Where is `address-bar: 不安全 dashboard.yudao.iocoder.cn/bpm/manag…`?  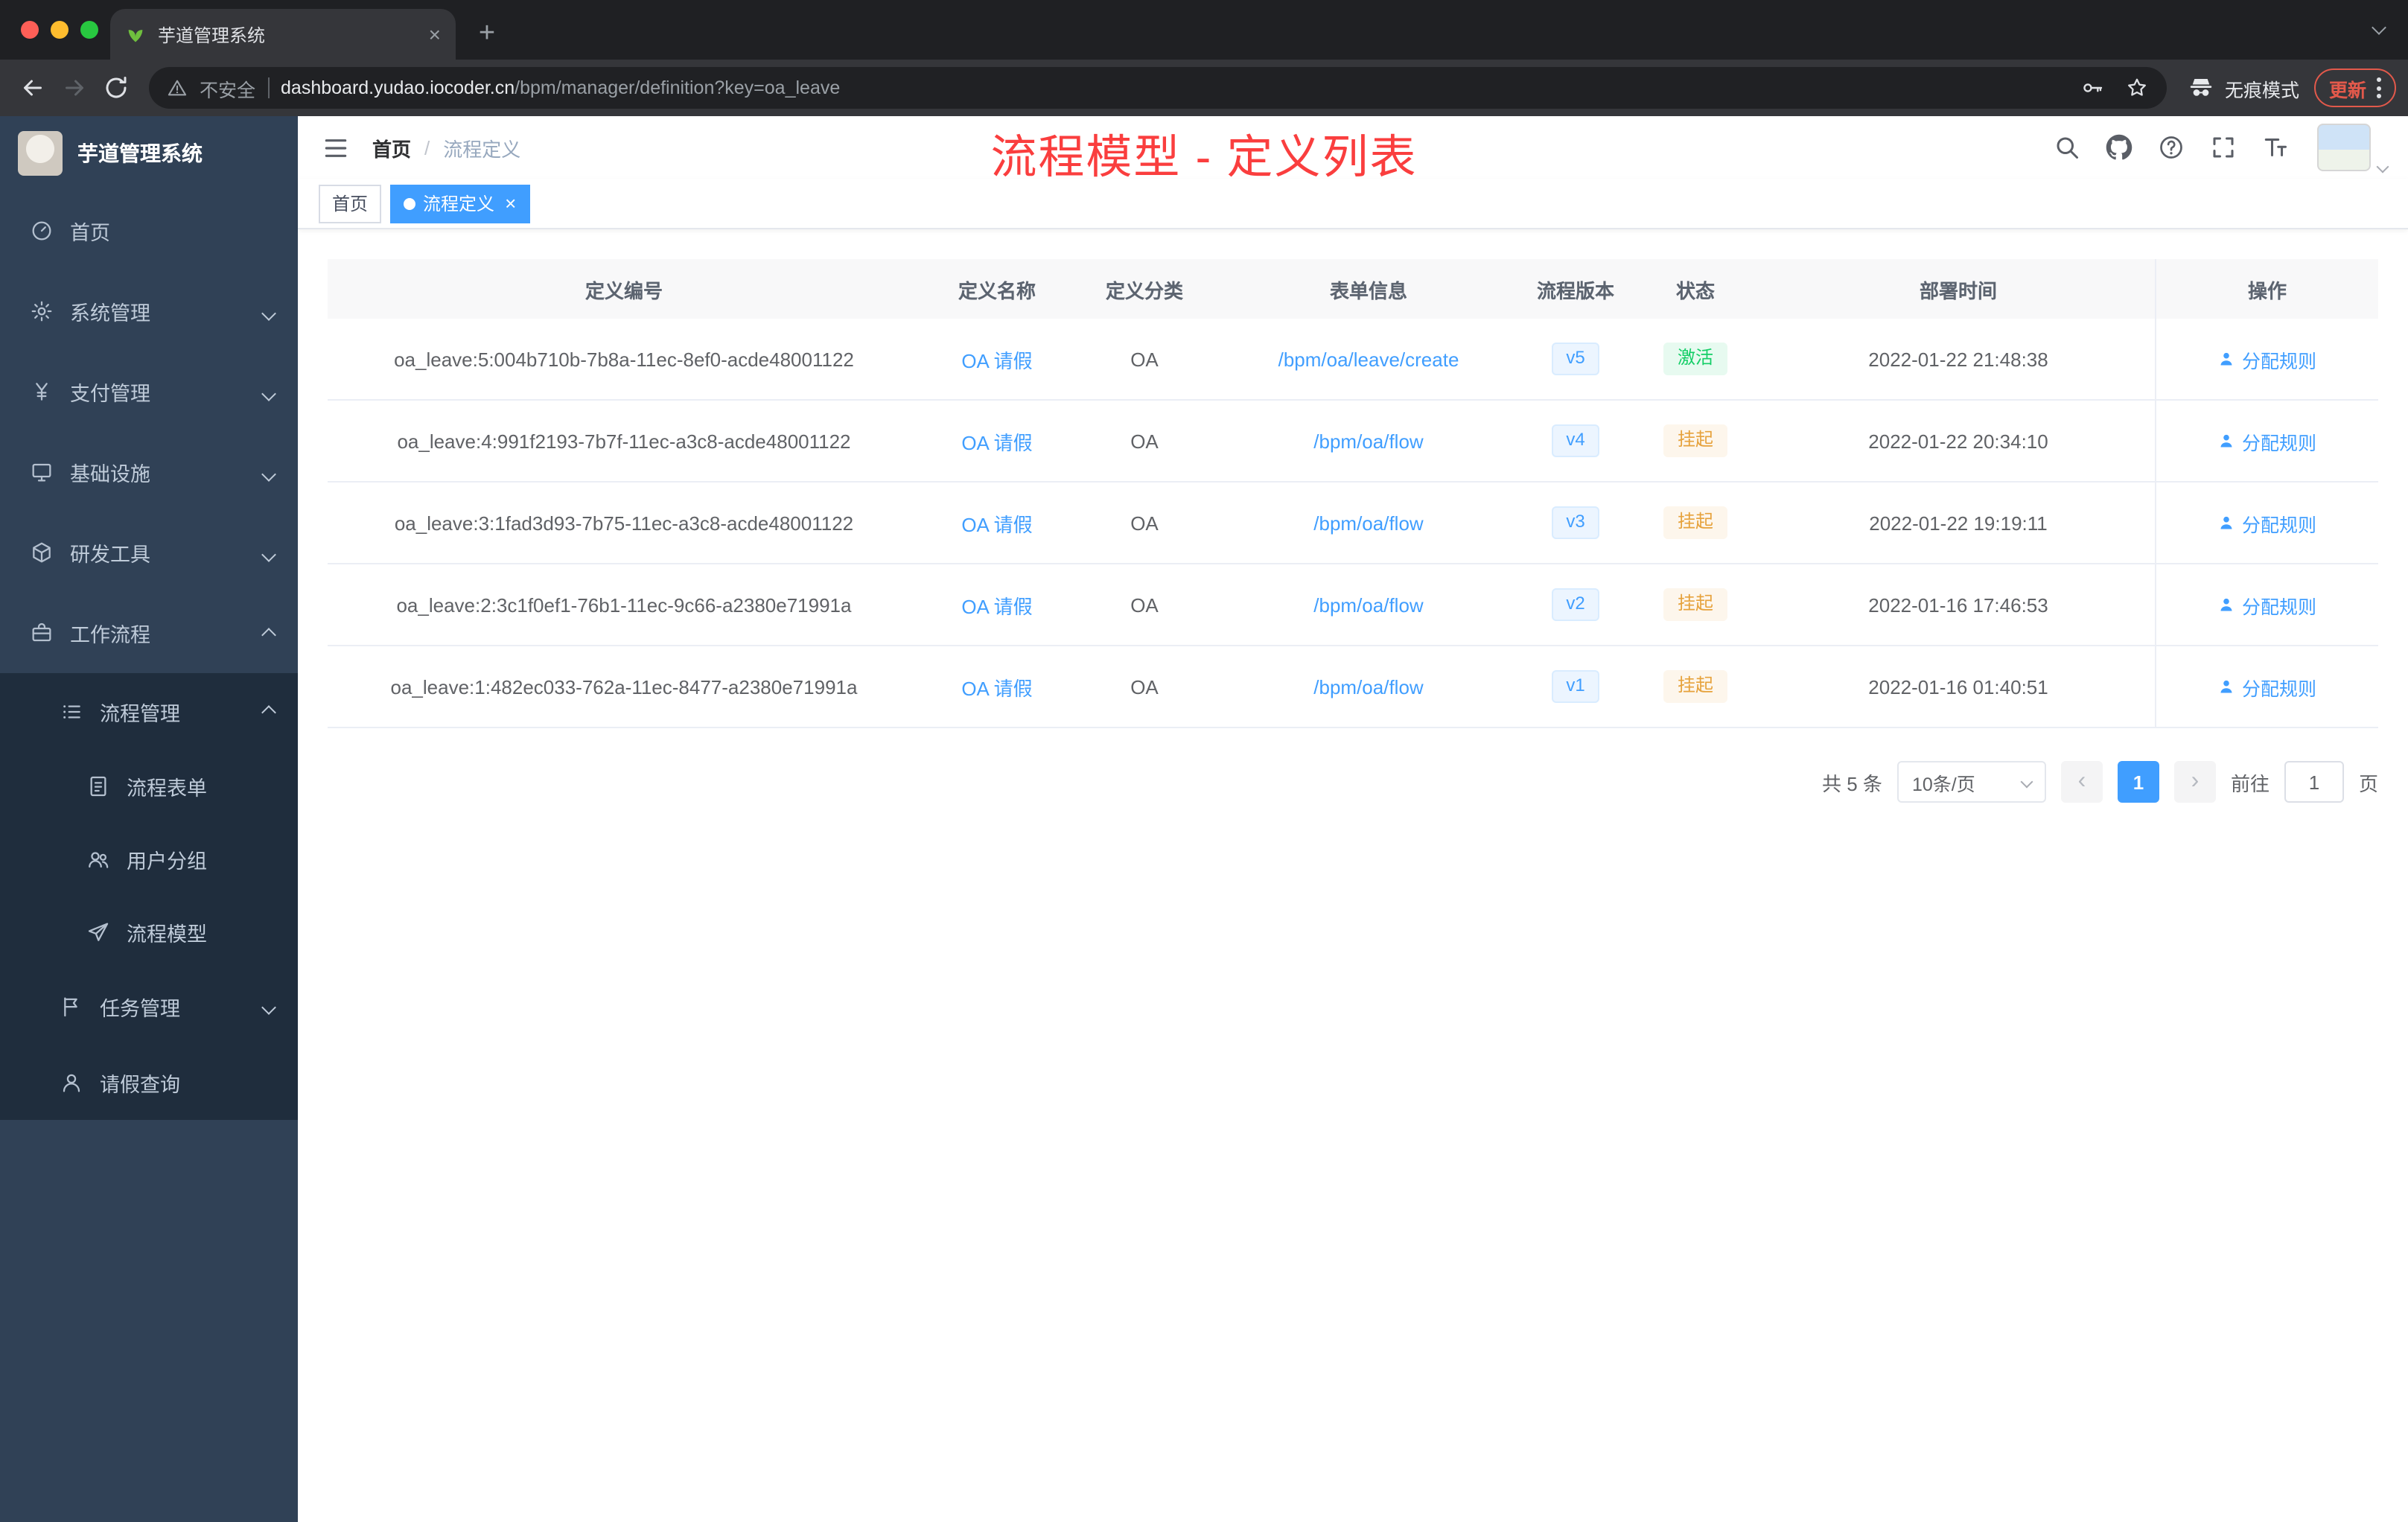 address-bar: 不安全 dashboard.yudao.iocoder.cn/bpm/manag… is located at coordinates (1158, 88).